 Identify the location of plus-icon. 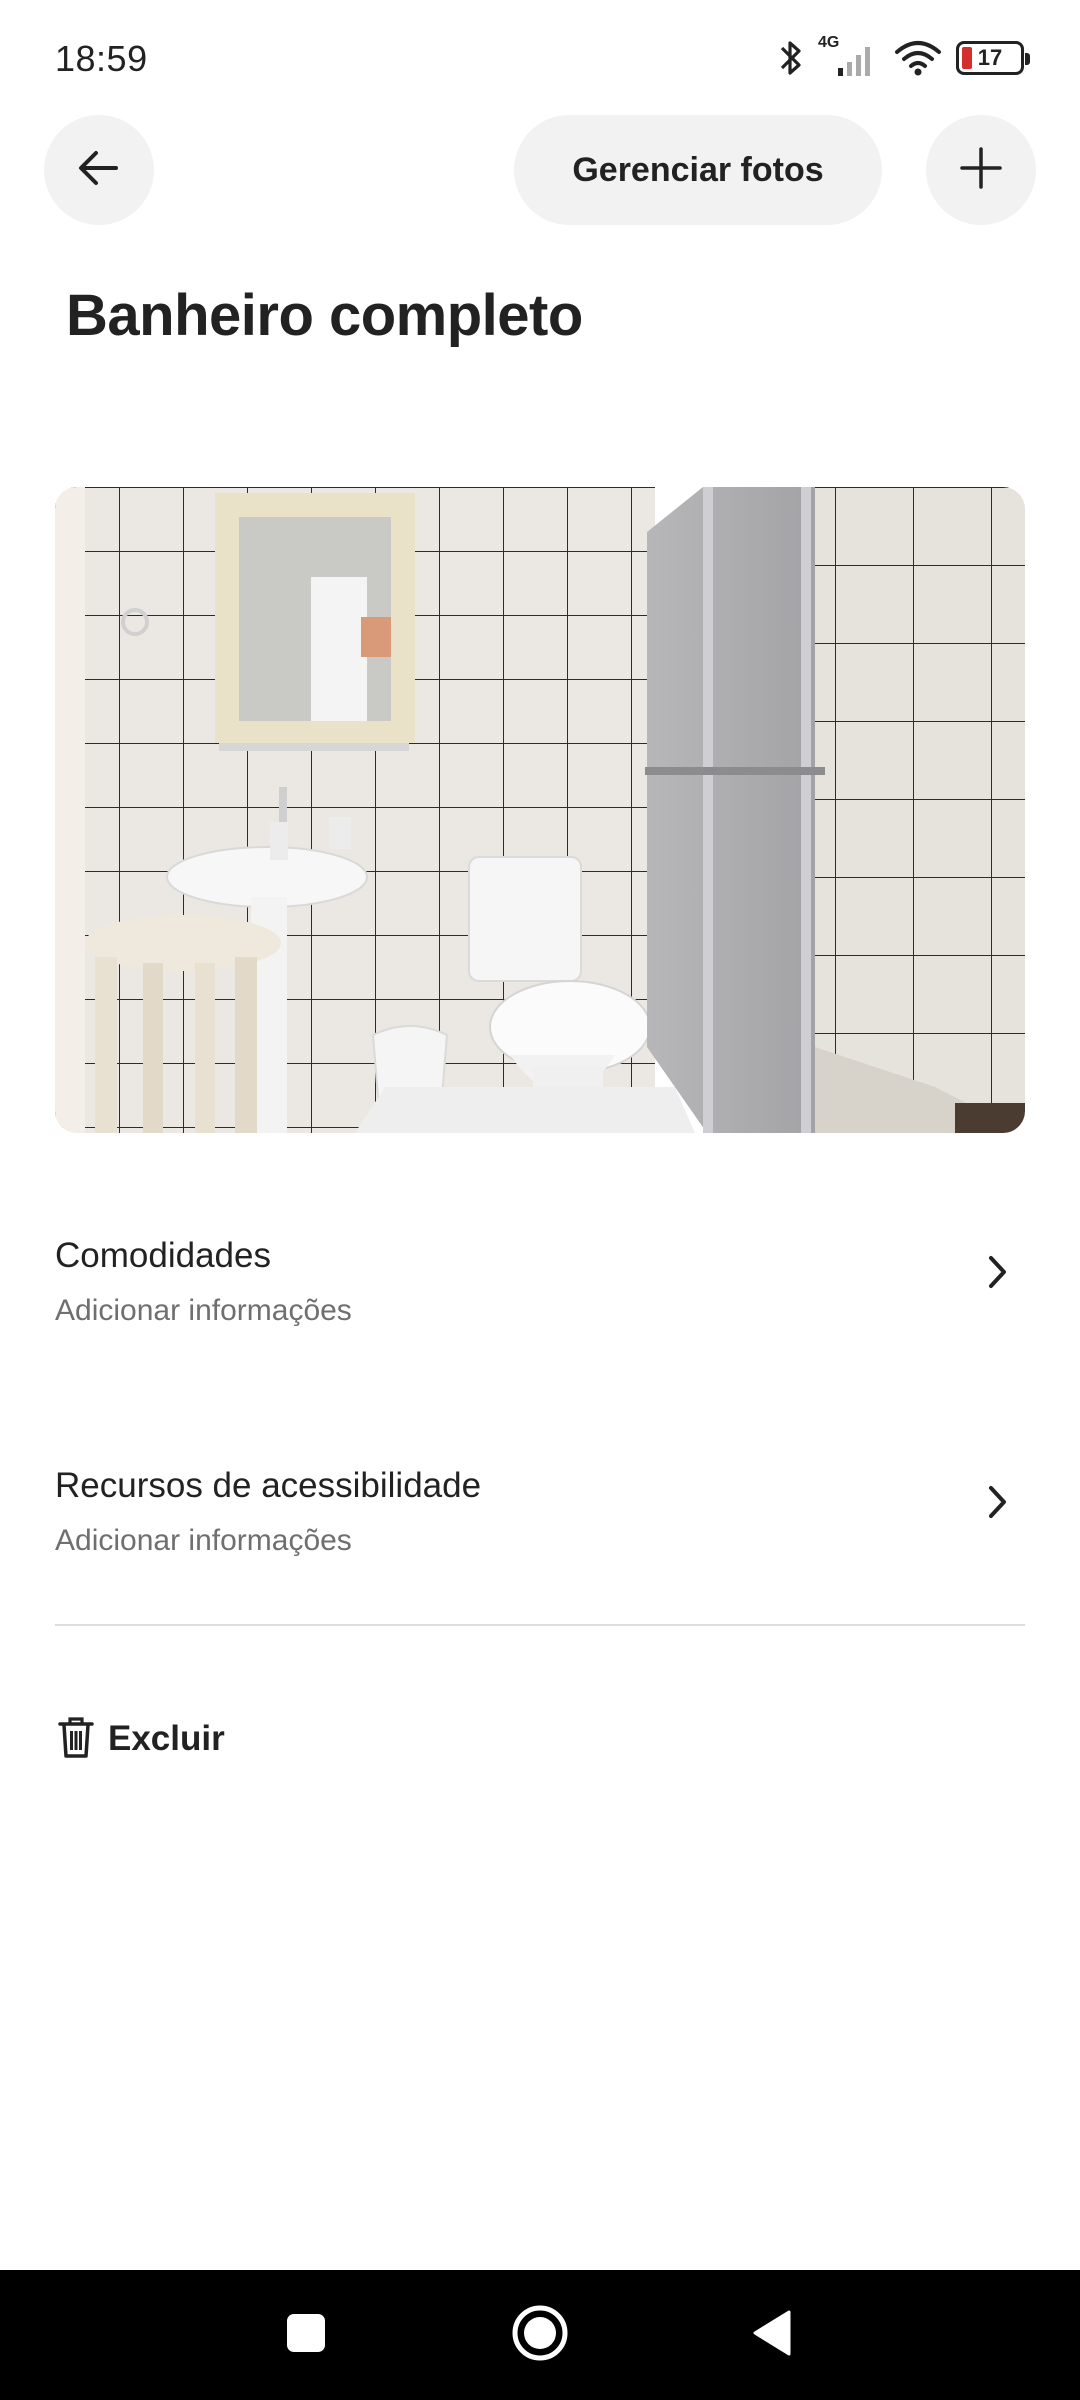
(981, 170).